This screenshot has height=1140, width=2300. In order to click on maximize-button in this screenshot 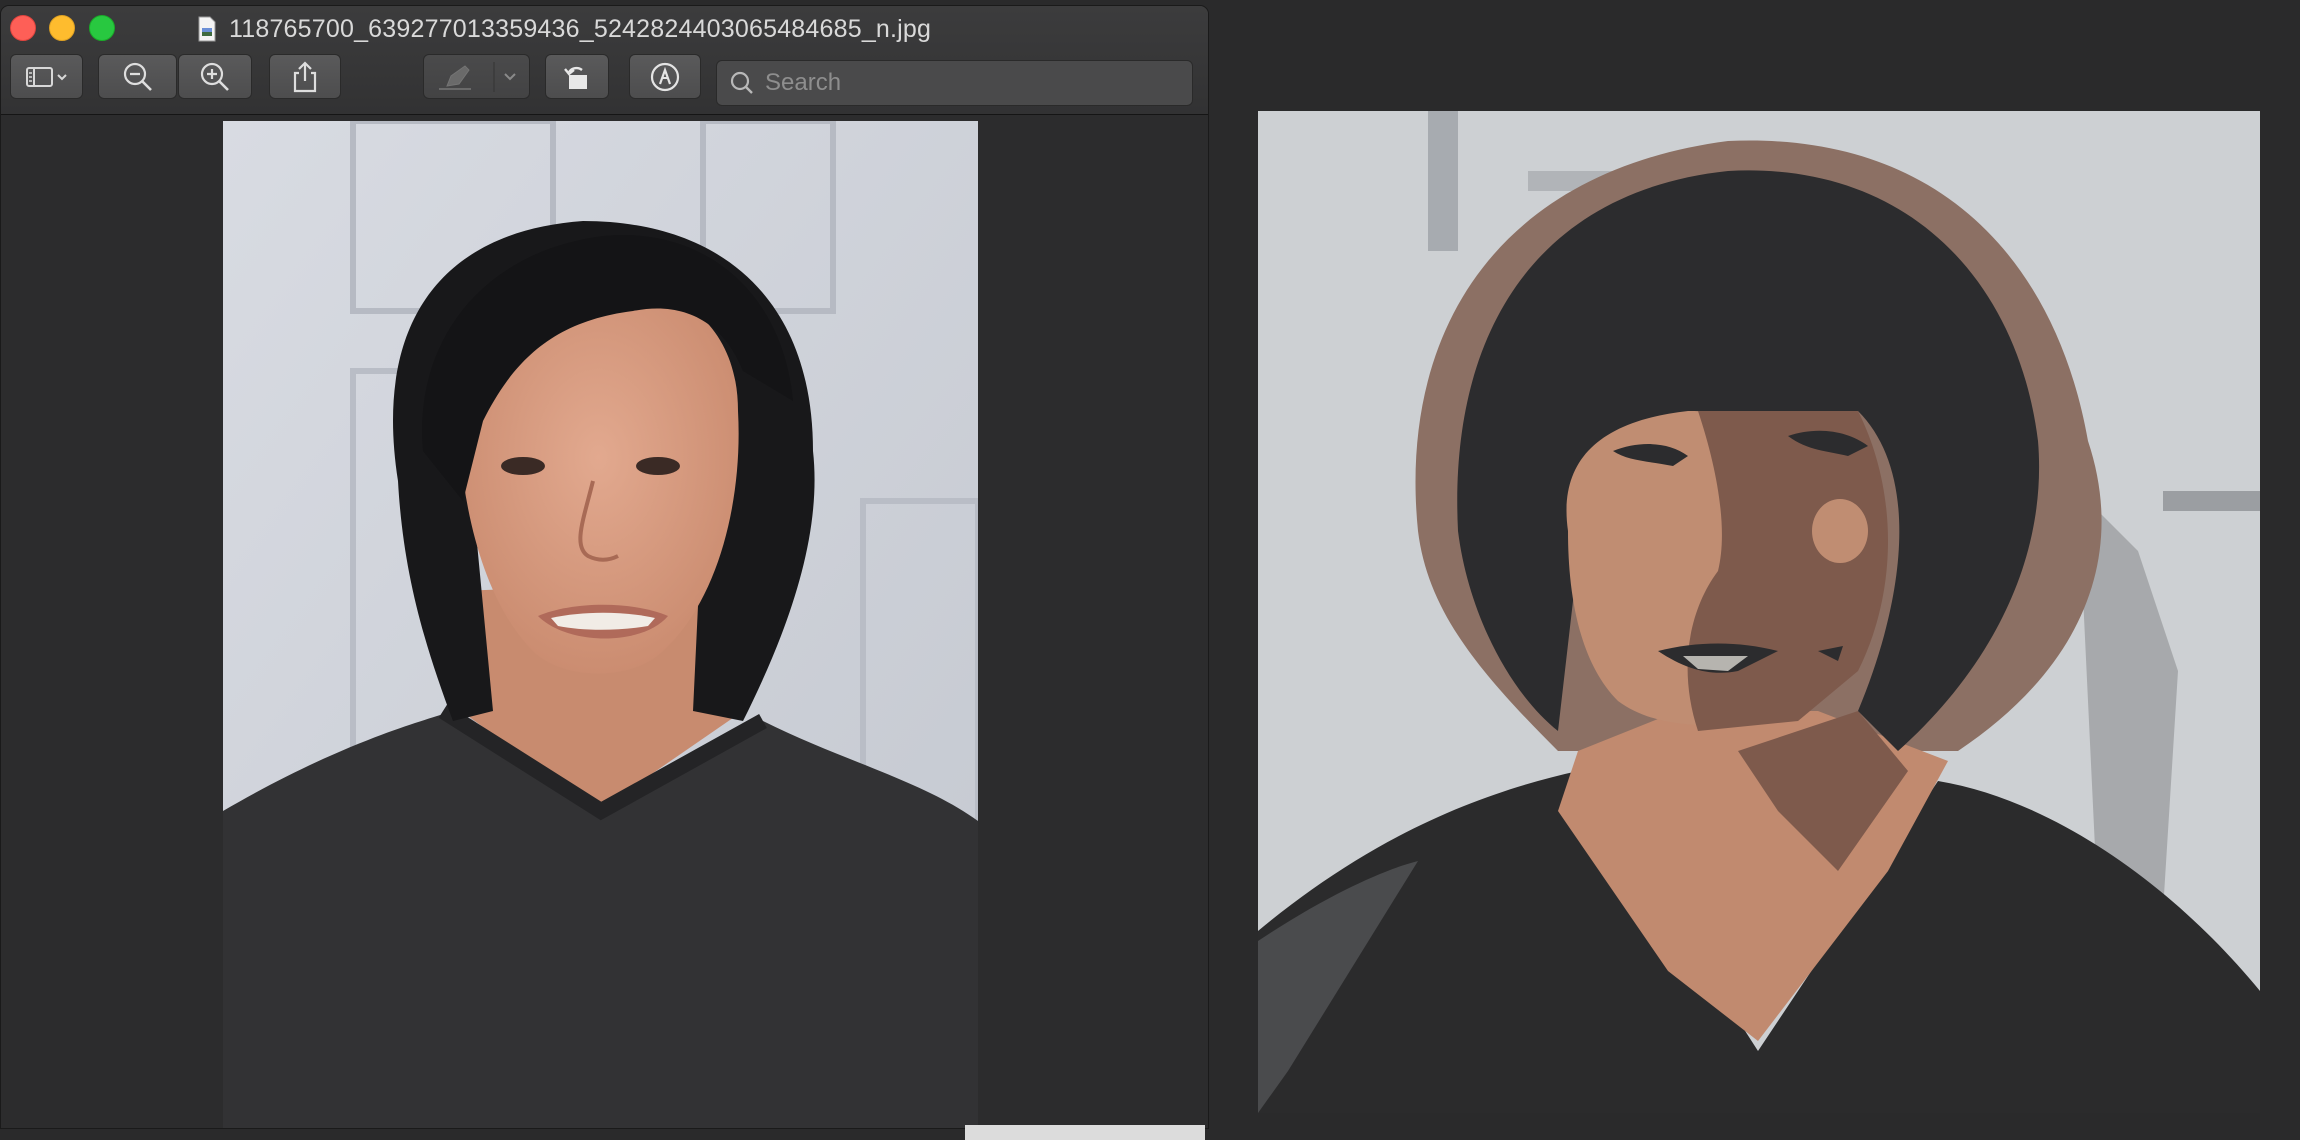, I will do `click(102, 28)`.